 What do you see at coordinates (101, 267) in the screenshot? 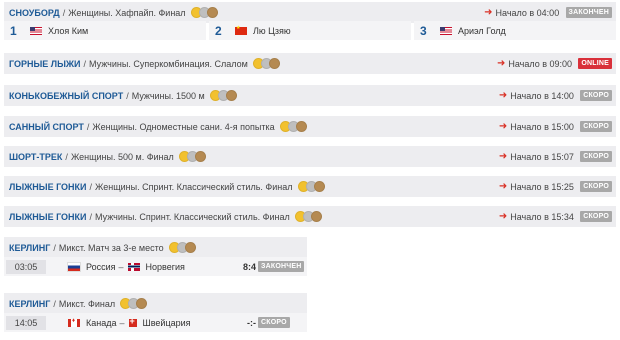
I see `team-name: Россия` at bounding box center [101, 267].